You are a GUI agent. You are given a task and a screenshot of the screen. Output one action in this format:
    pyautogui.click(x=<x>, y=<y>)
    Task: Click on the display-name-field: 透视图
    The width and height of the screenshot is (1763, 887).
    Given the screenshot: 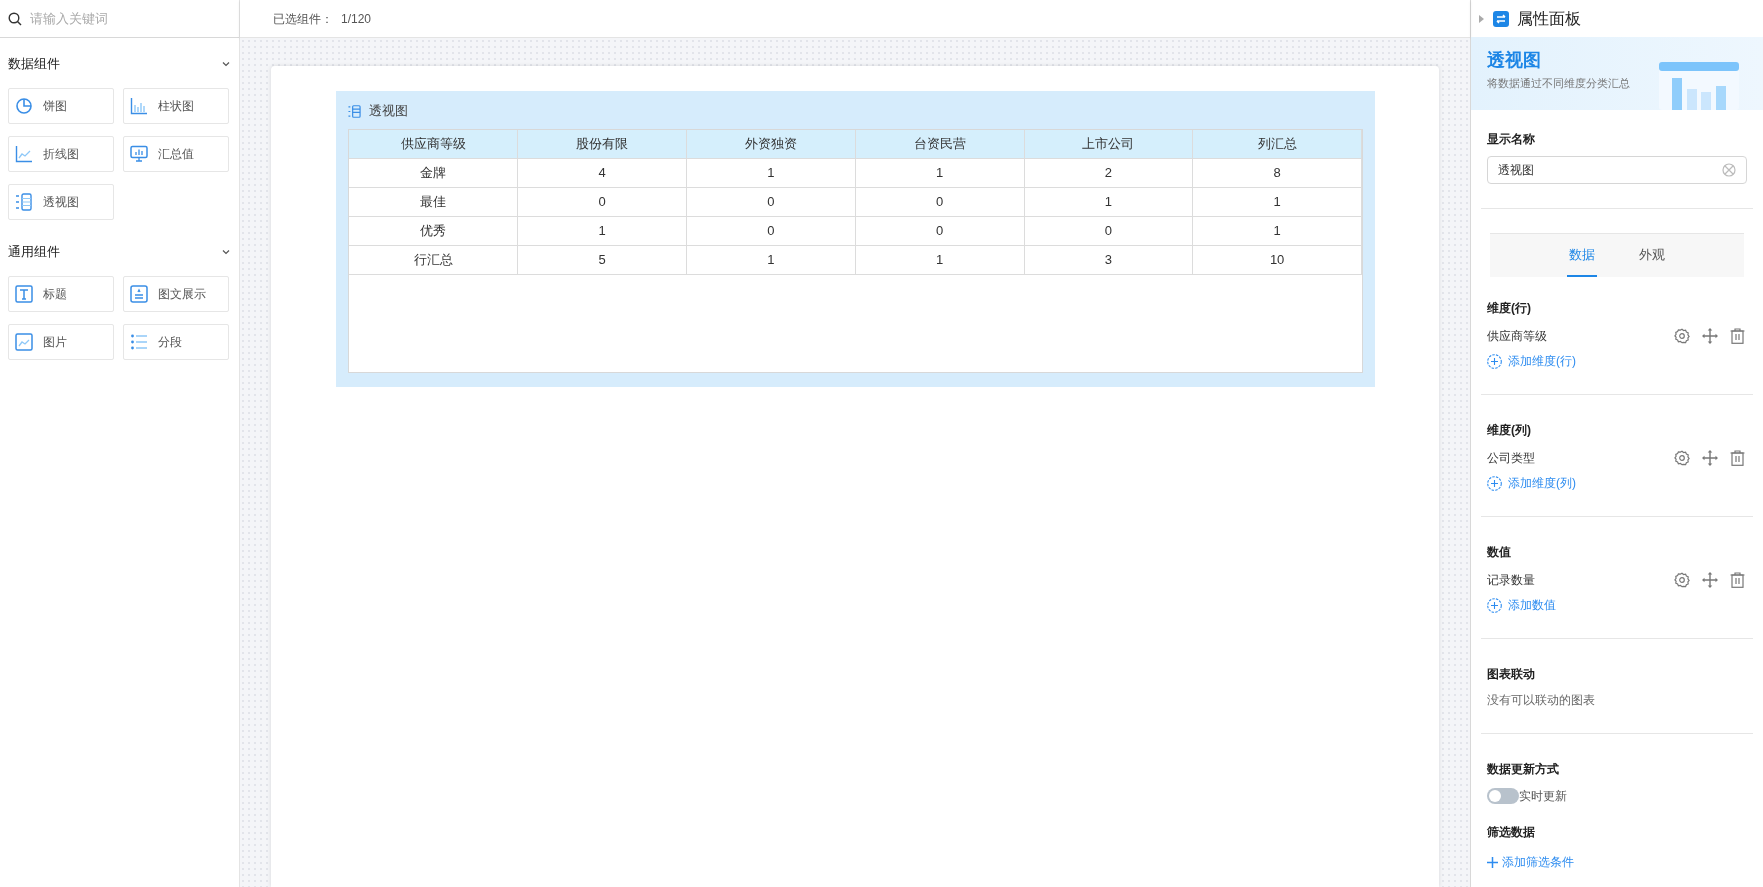 What is the action you would take?
    pyautogui.click(x=1617, y=170)
    